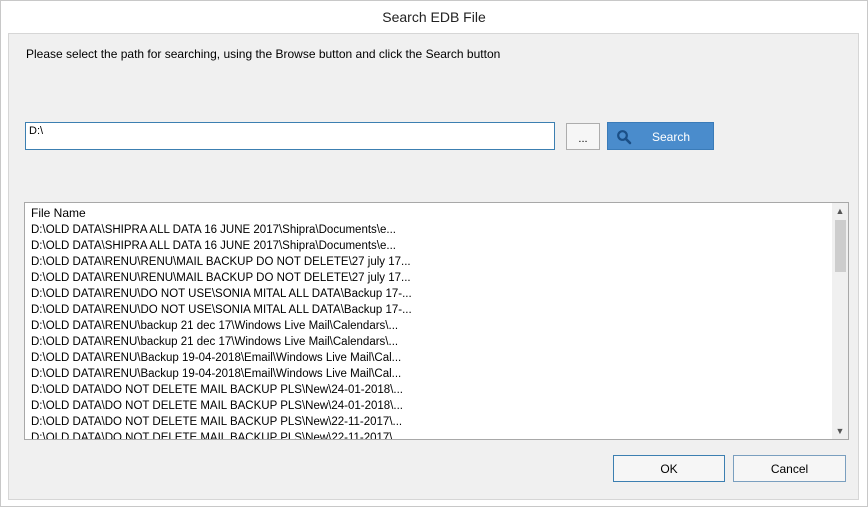 The width and height of the screenshot is (868, 507). I want to click on search-button: Search, so click(660, 136).